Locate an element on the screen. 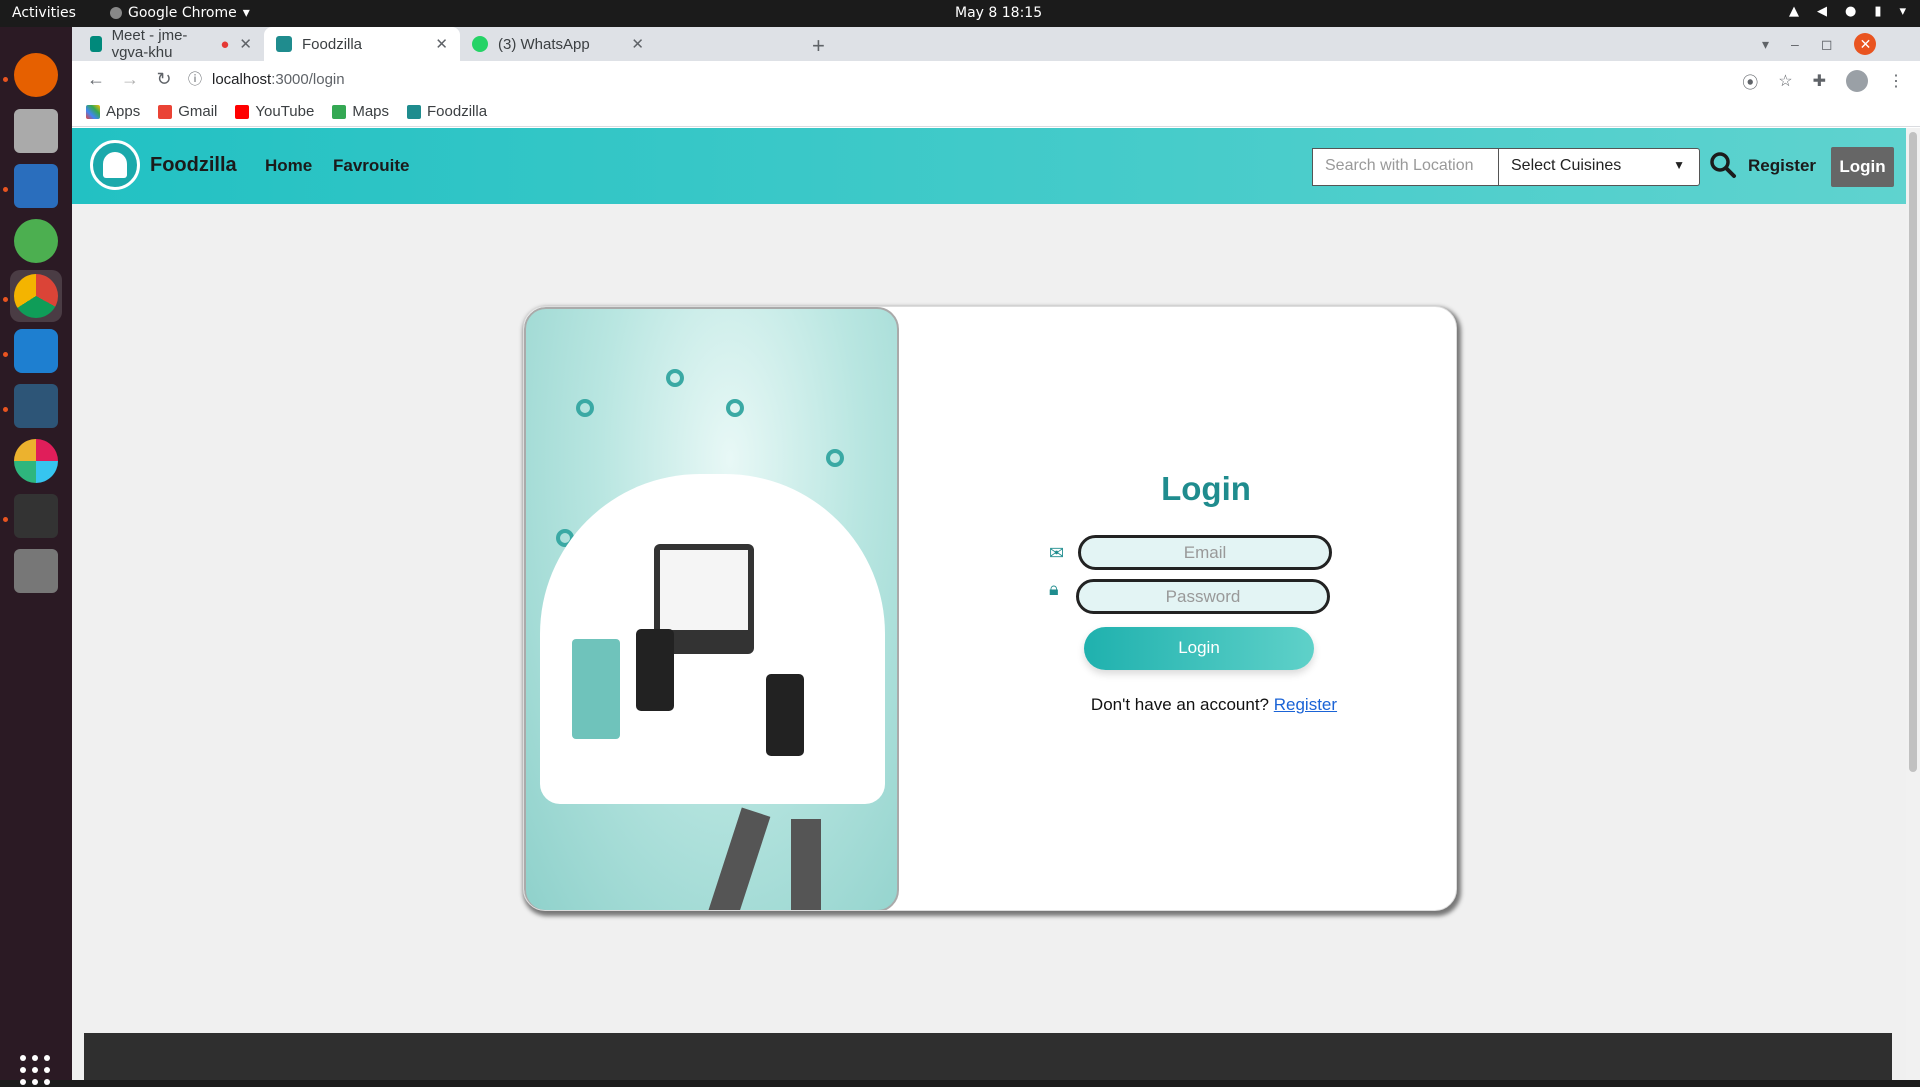  browser-toolbar: ← → ↻ ⓘ localhost:3000/login ⦿ ☆ ✚ ⋮ is located at coordinates (996, 79).